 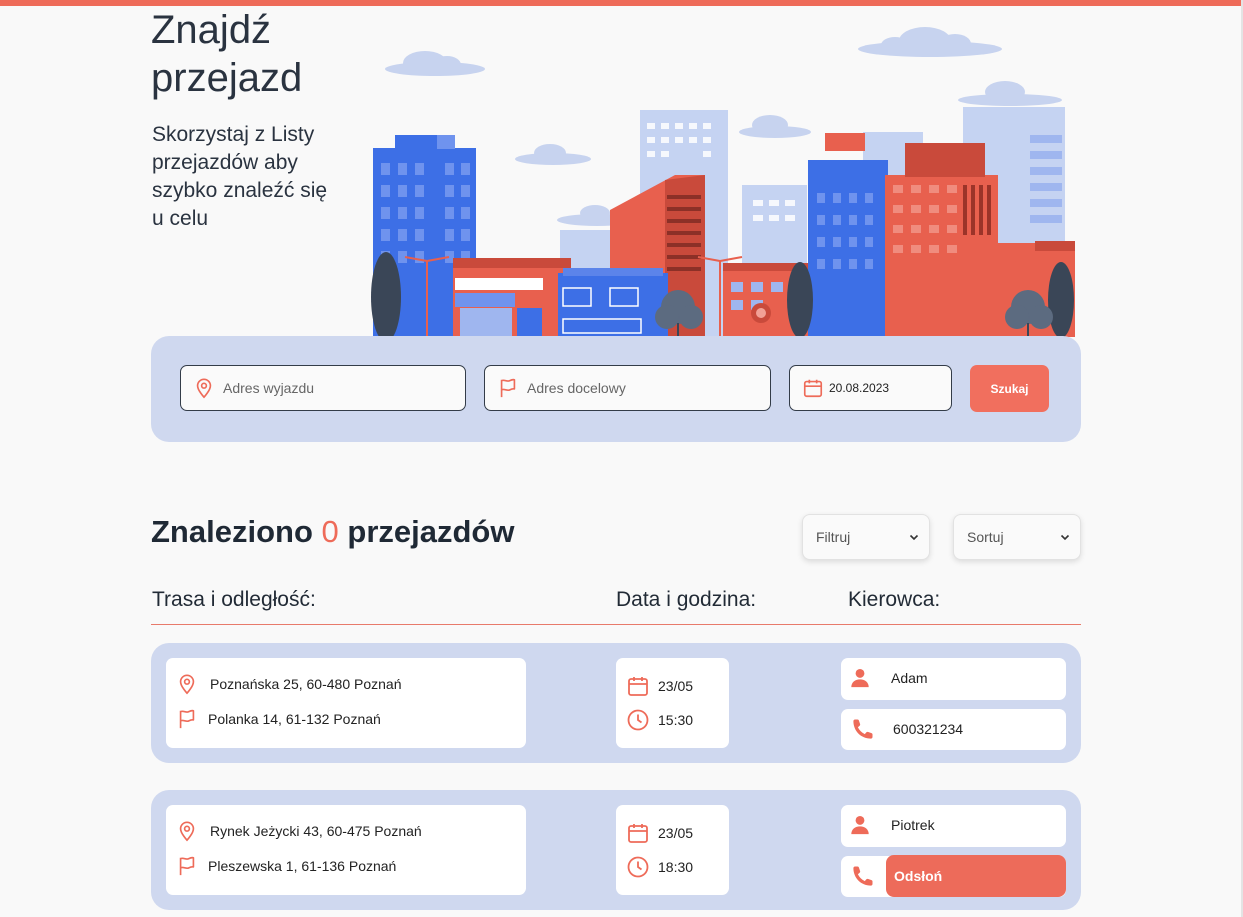 What do you see at coordinates (234, 599) in the screenshot?
I see `column-header-route: Trasa i odległość:` at bounding box center [234, 599].